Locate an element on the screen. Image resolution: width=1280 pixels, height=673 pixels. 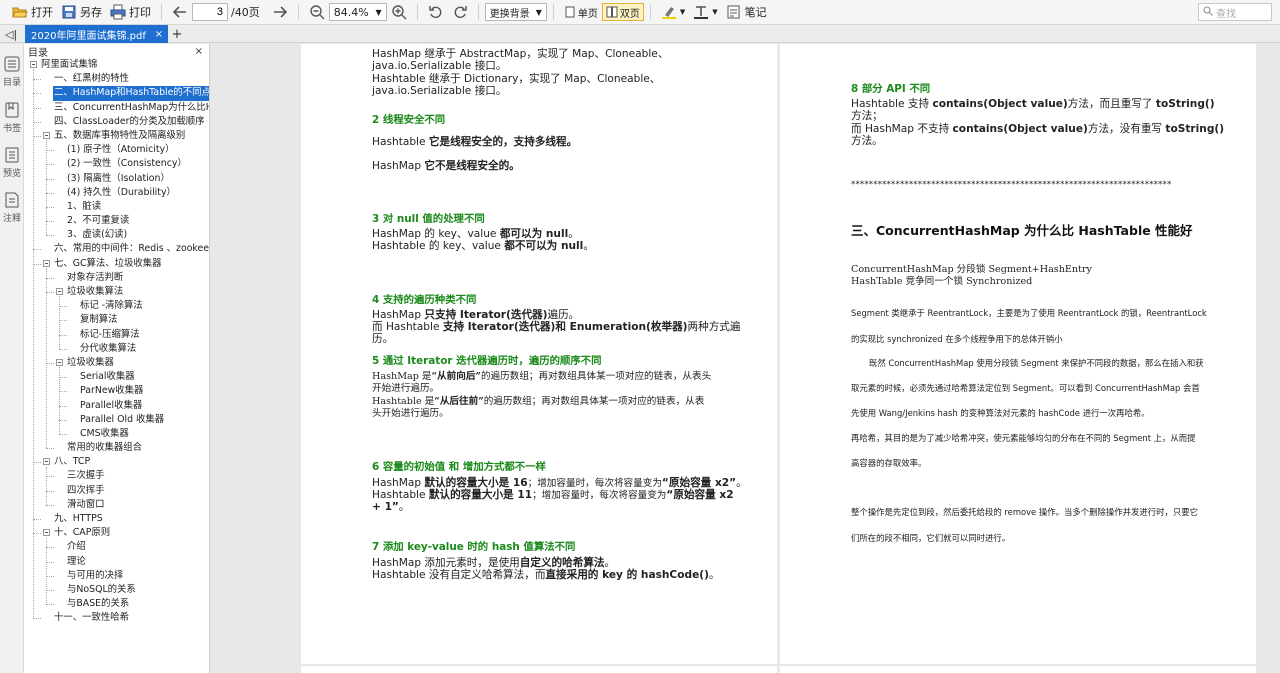
chevron-down-icon: ▼ is located at coordinates (378, 12).